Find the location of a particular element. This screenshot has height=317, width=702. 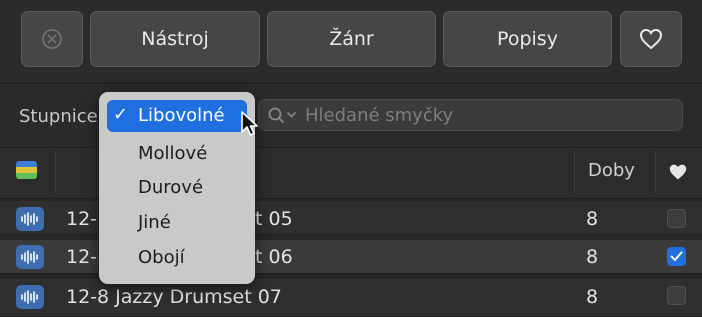

favorites-button is located at coordinates (651, 39).